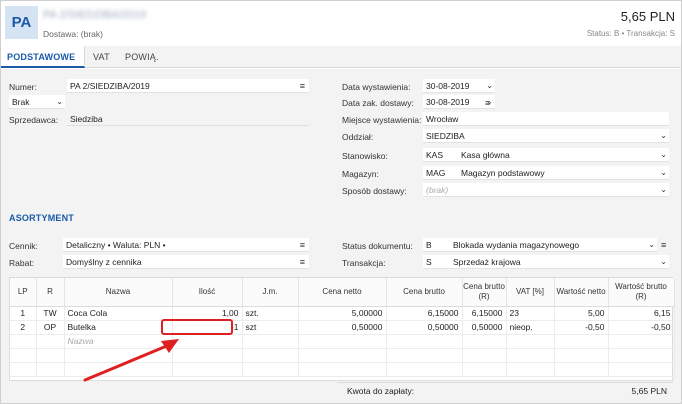  Describe the element at coordinates (34, 120) in the screenshot. I see `sprzedawca-label: Sprzedawca:` at that location.